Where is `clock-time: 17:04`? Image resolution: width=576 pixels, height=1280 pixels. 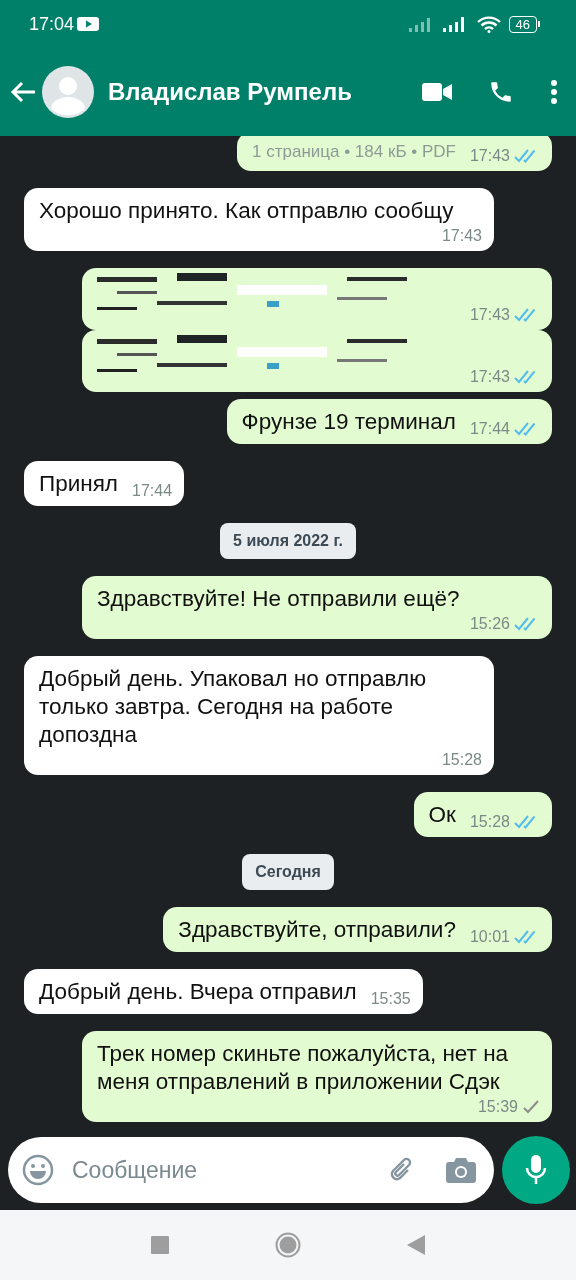 clock-time: 17:04 is located at coordinates (52, 24).